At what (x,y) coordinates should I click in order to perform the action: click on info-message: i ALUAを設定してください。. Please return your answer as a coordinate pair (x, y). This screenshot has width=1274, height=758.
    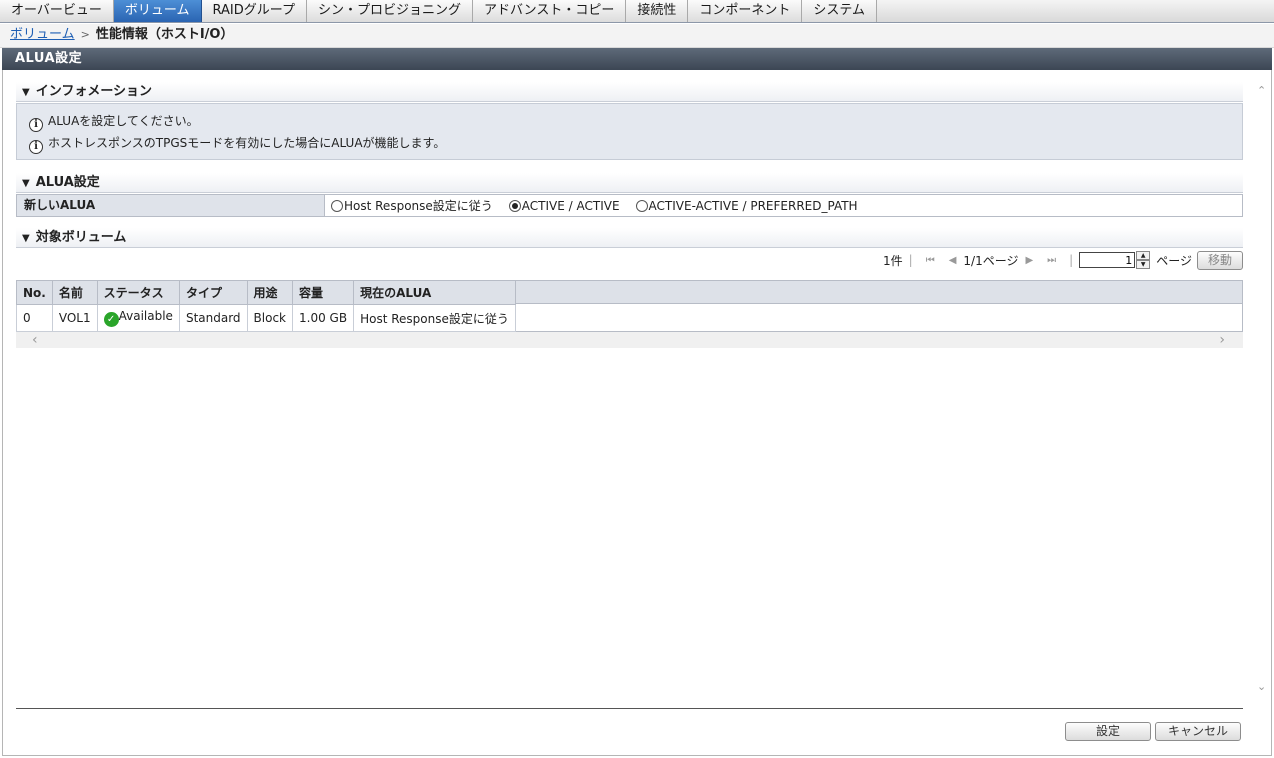
    Looking at the image, I should click on (635, 121).